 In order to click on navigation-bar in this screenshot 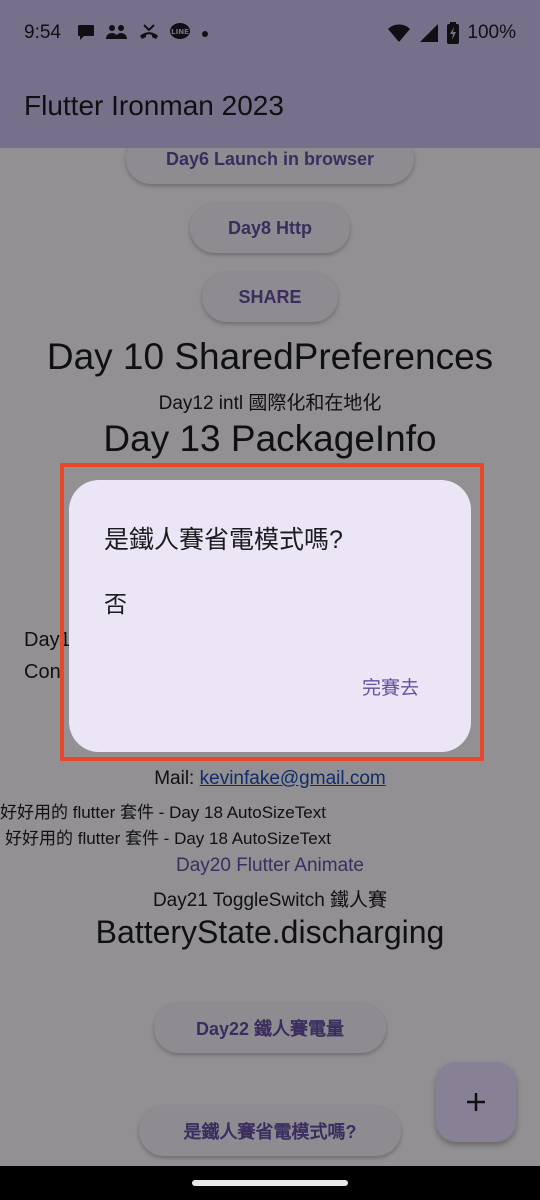, I will do `click(270, 1183)`.